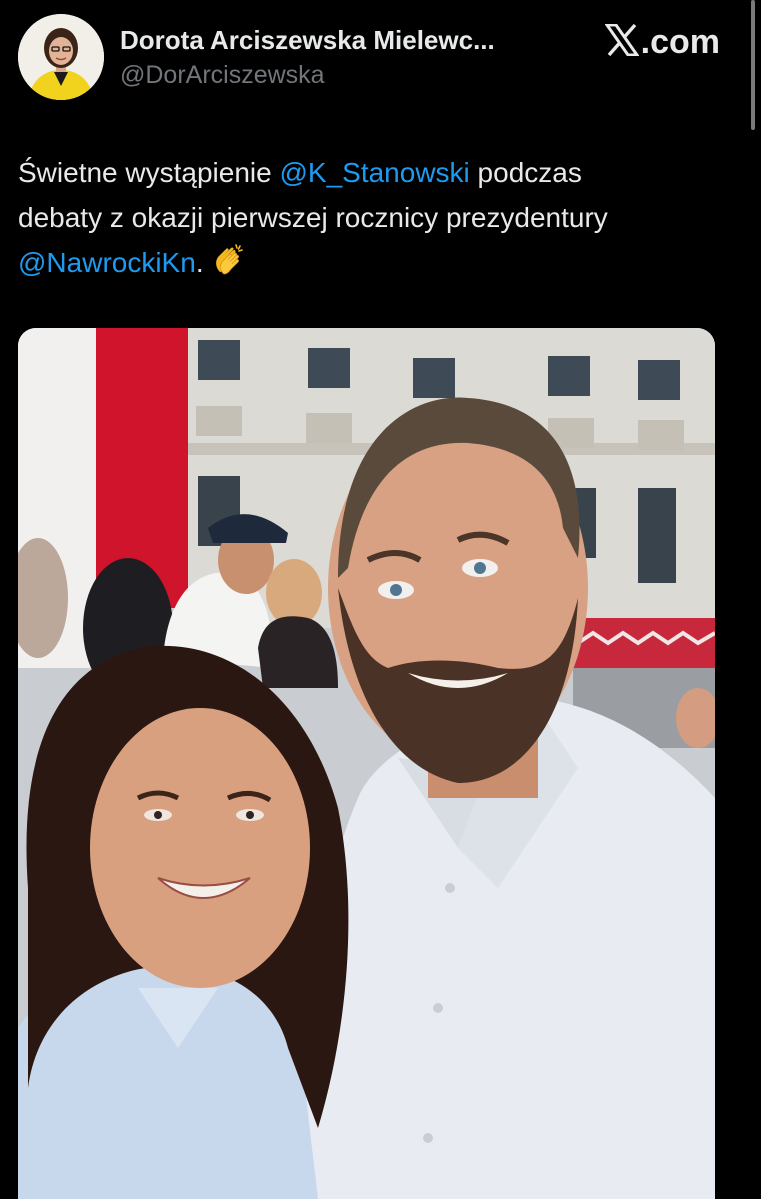 The height and width of the screenshot is (1199, 761). I want to click on tweet-text-part: Świetne wystąpienie, so click(149, 172).